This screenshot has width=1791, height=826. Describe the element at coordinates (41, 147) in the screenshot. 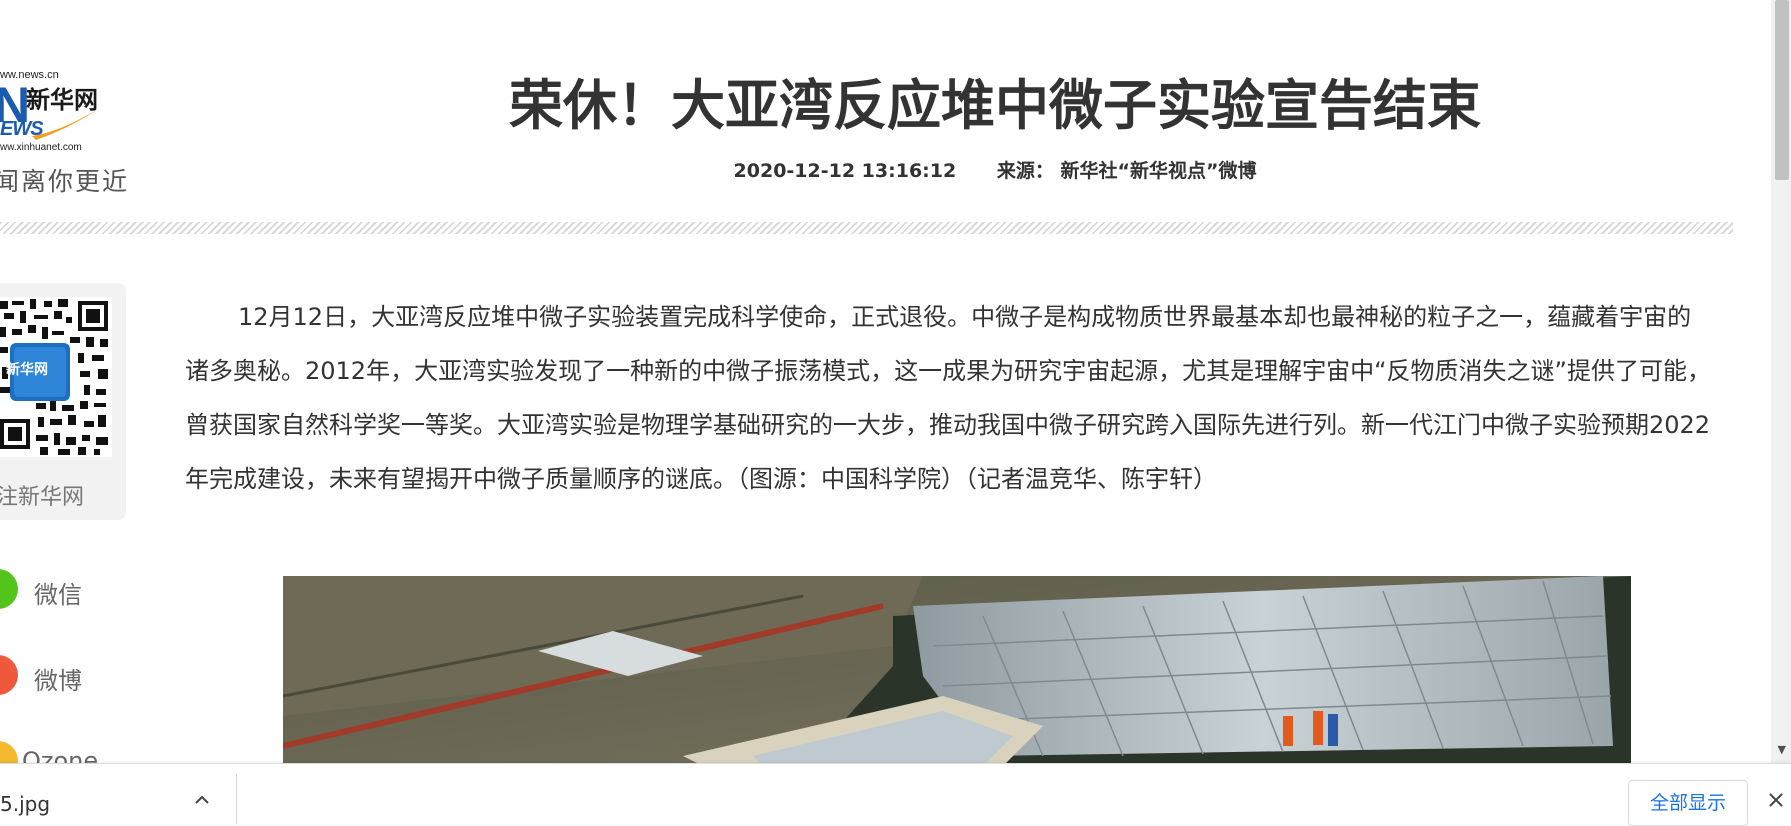

I see `logo-url-bottom: ww.xinhuanet.com` at that location.